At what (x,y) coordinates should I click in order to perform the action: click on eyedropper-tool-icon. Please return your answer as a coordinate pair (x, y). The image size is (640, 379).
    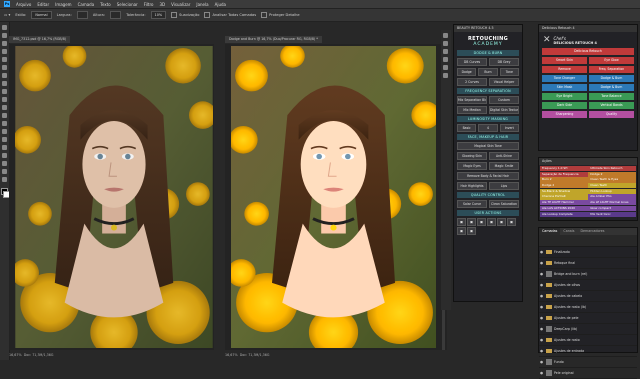
    Looking at the image, I should click on (4, 67).